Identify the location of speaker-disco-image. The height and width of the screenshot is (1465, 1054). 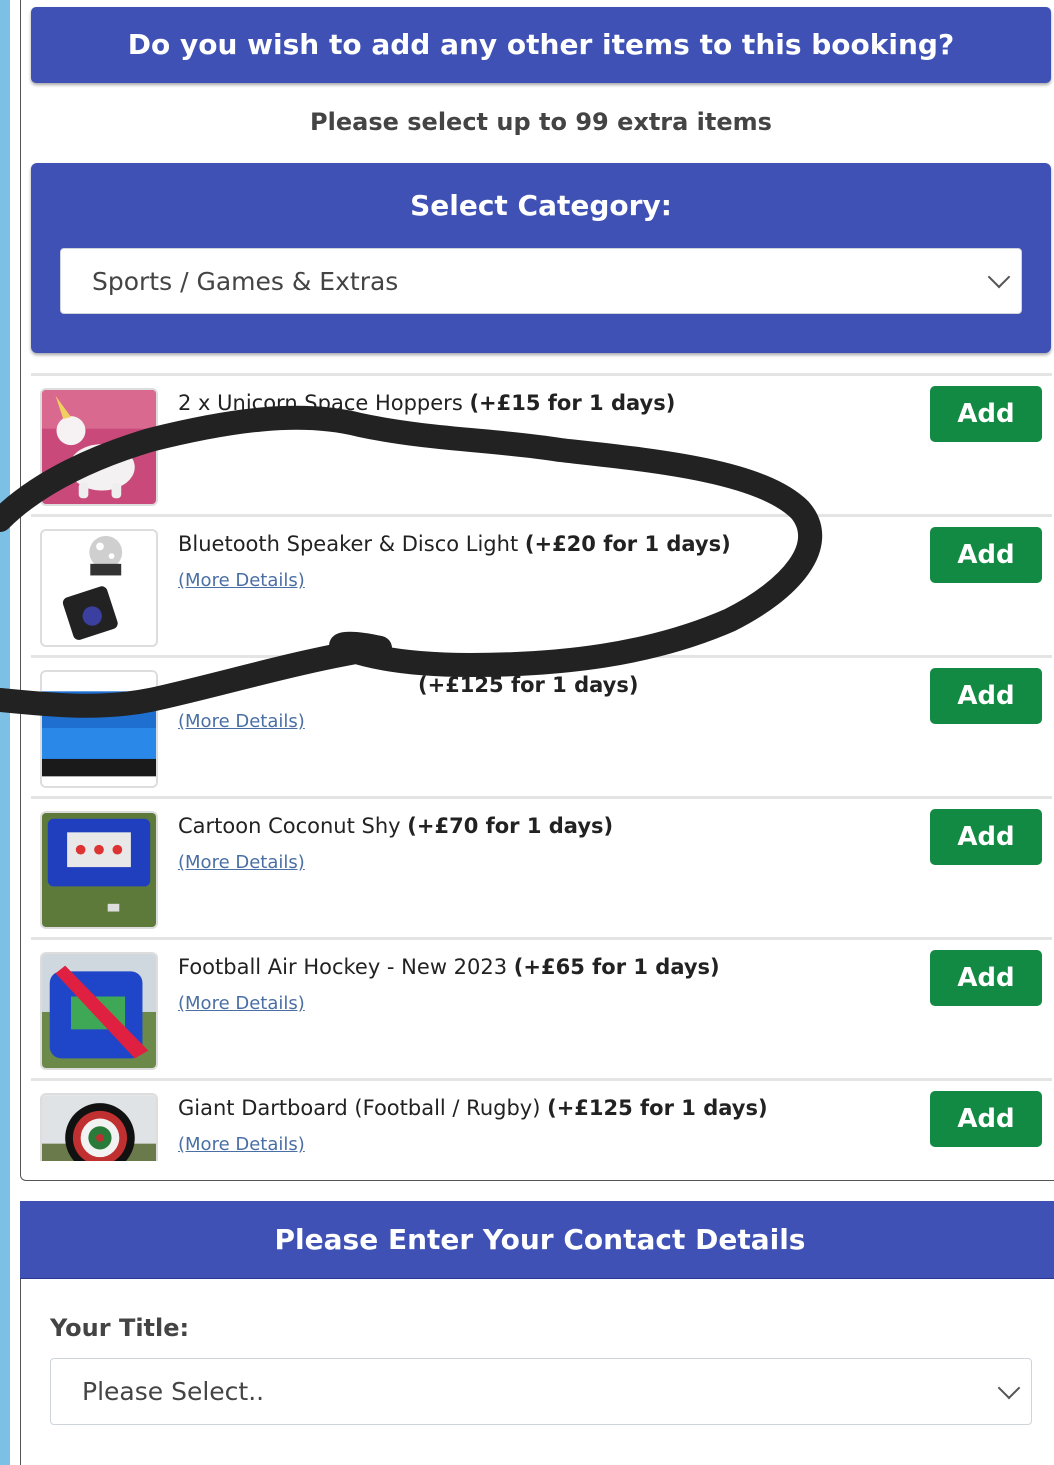
(99, 588).